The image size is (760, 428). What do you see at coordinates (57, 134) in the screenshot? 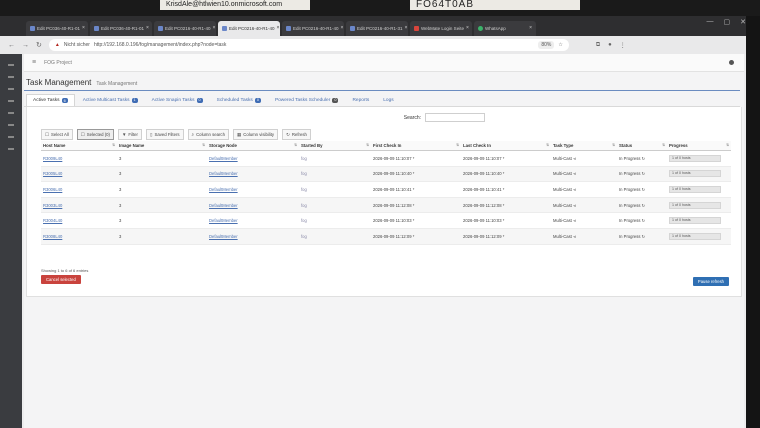
I see `select-all-button: ☐ Select All` at bounding box center [57, 134].